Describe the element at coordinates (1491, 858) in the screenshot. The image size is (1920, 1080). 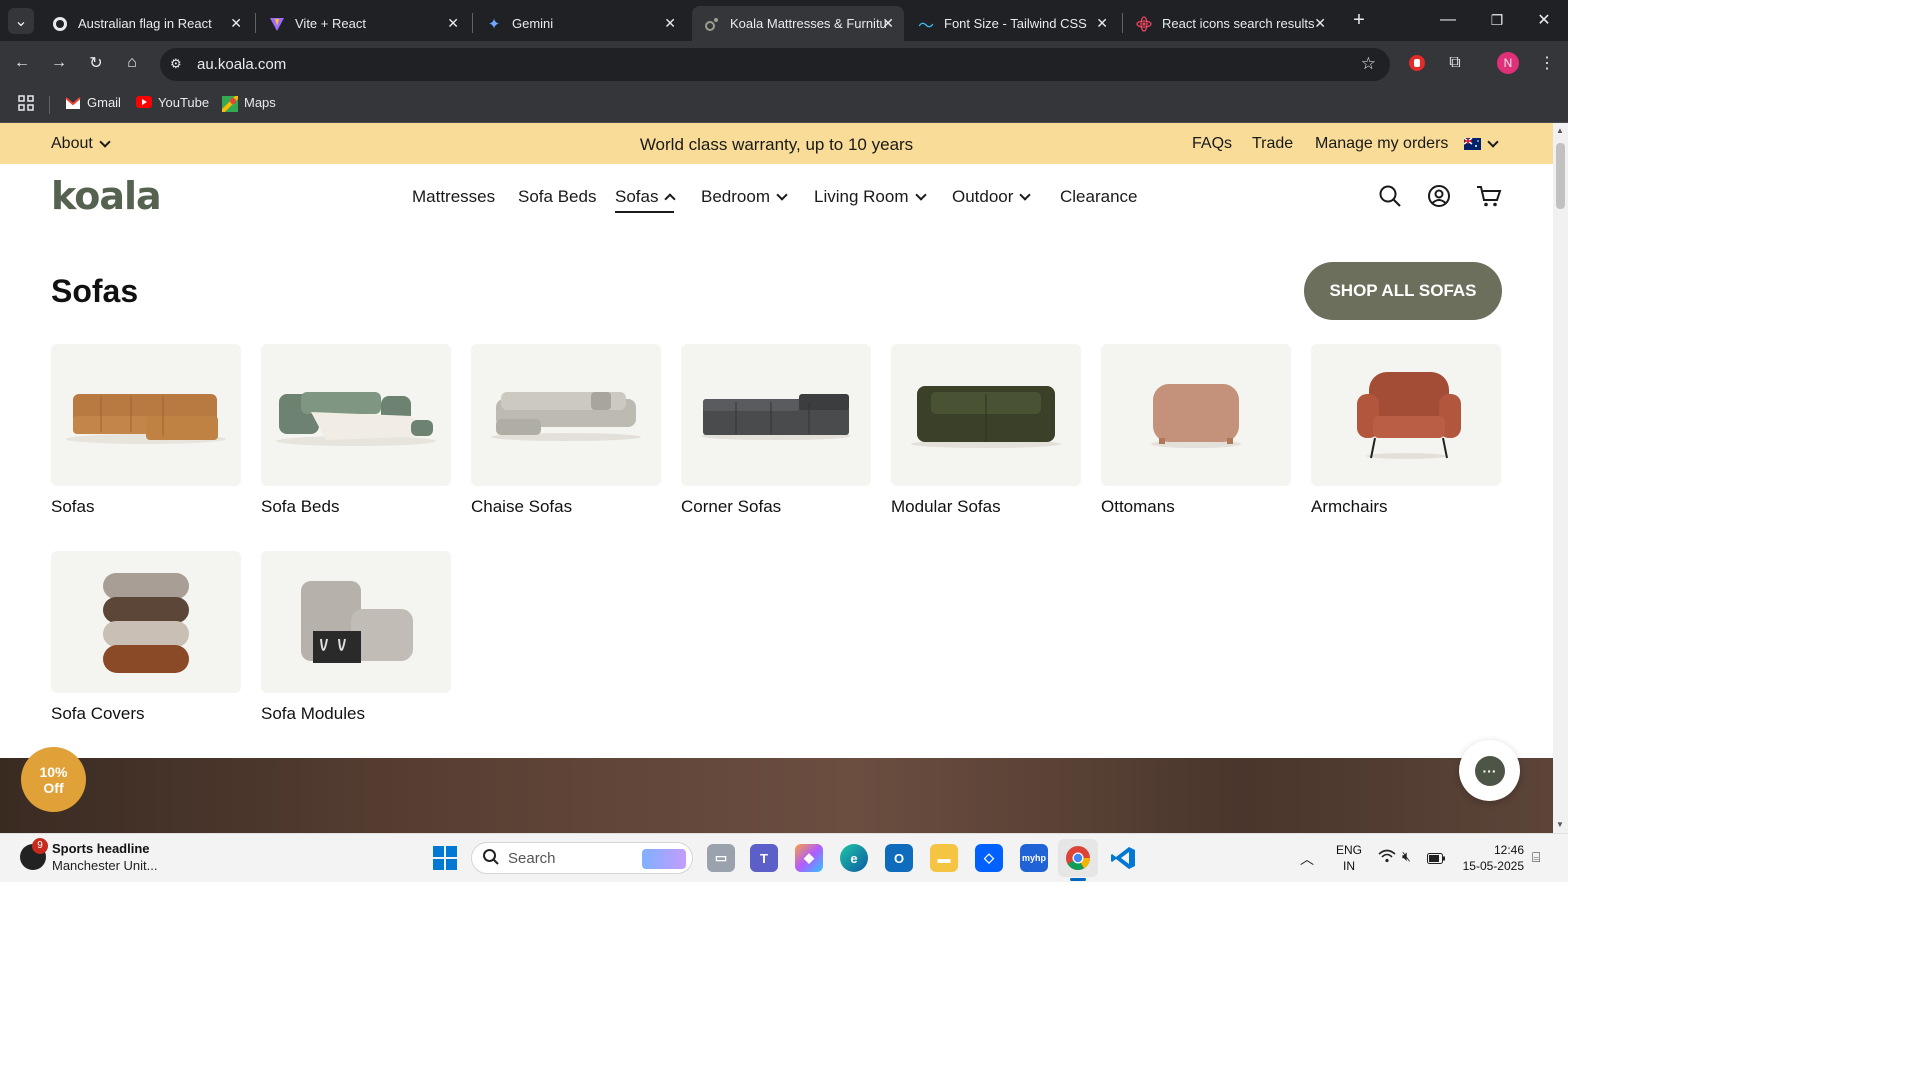
I see `clock: 12:46 15-05-2025` at that location.